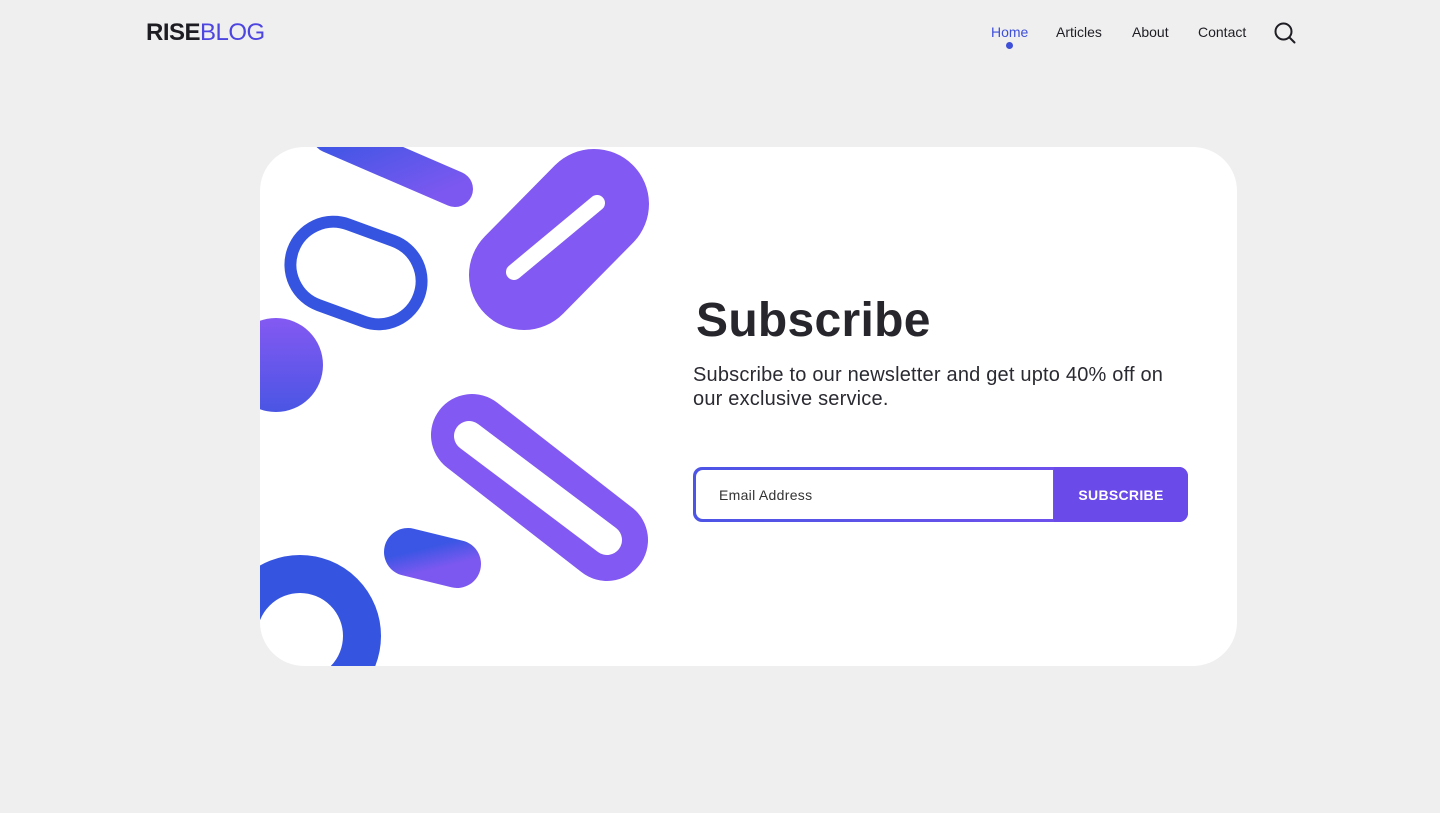  I want to click on search-button, so click(1285, 33).